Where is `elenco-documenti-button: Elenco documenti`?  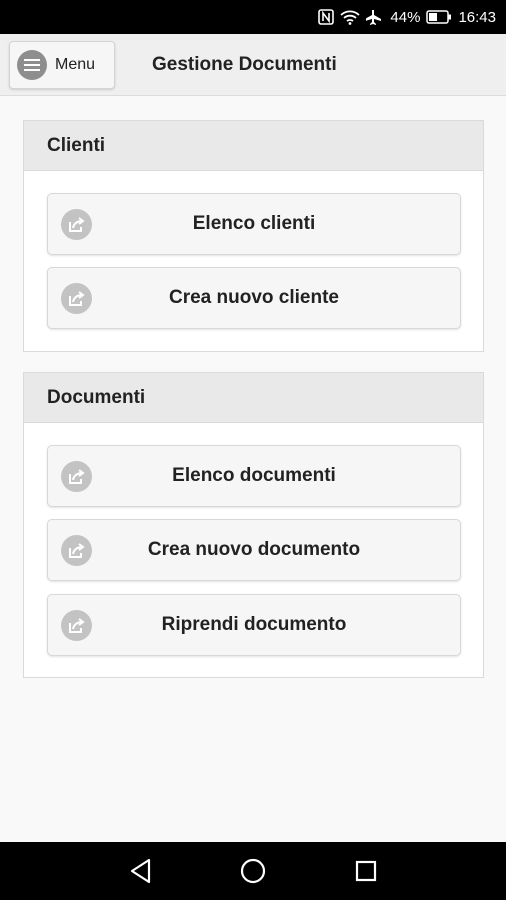
elenco-documenti-button: Elenco documenti is located at coordinates (254, 476).